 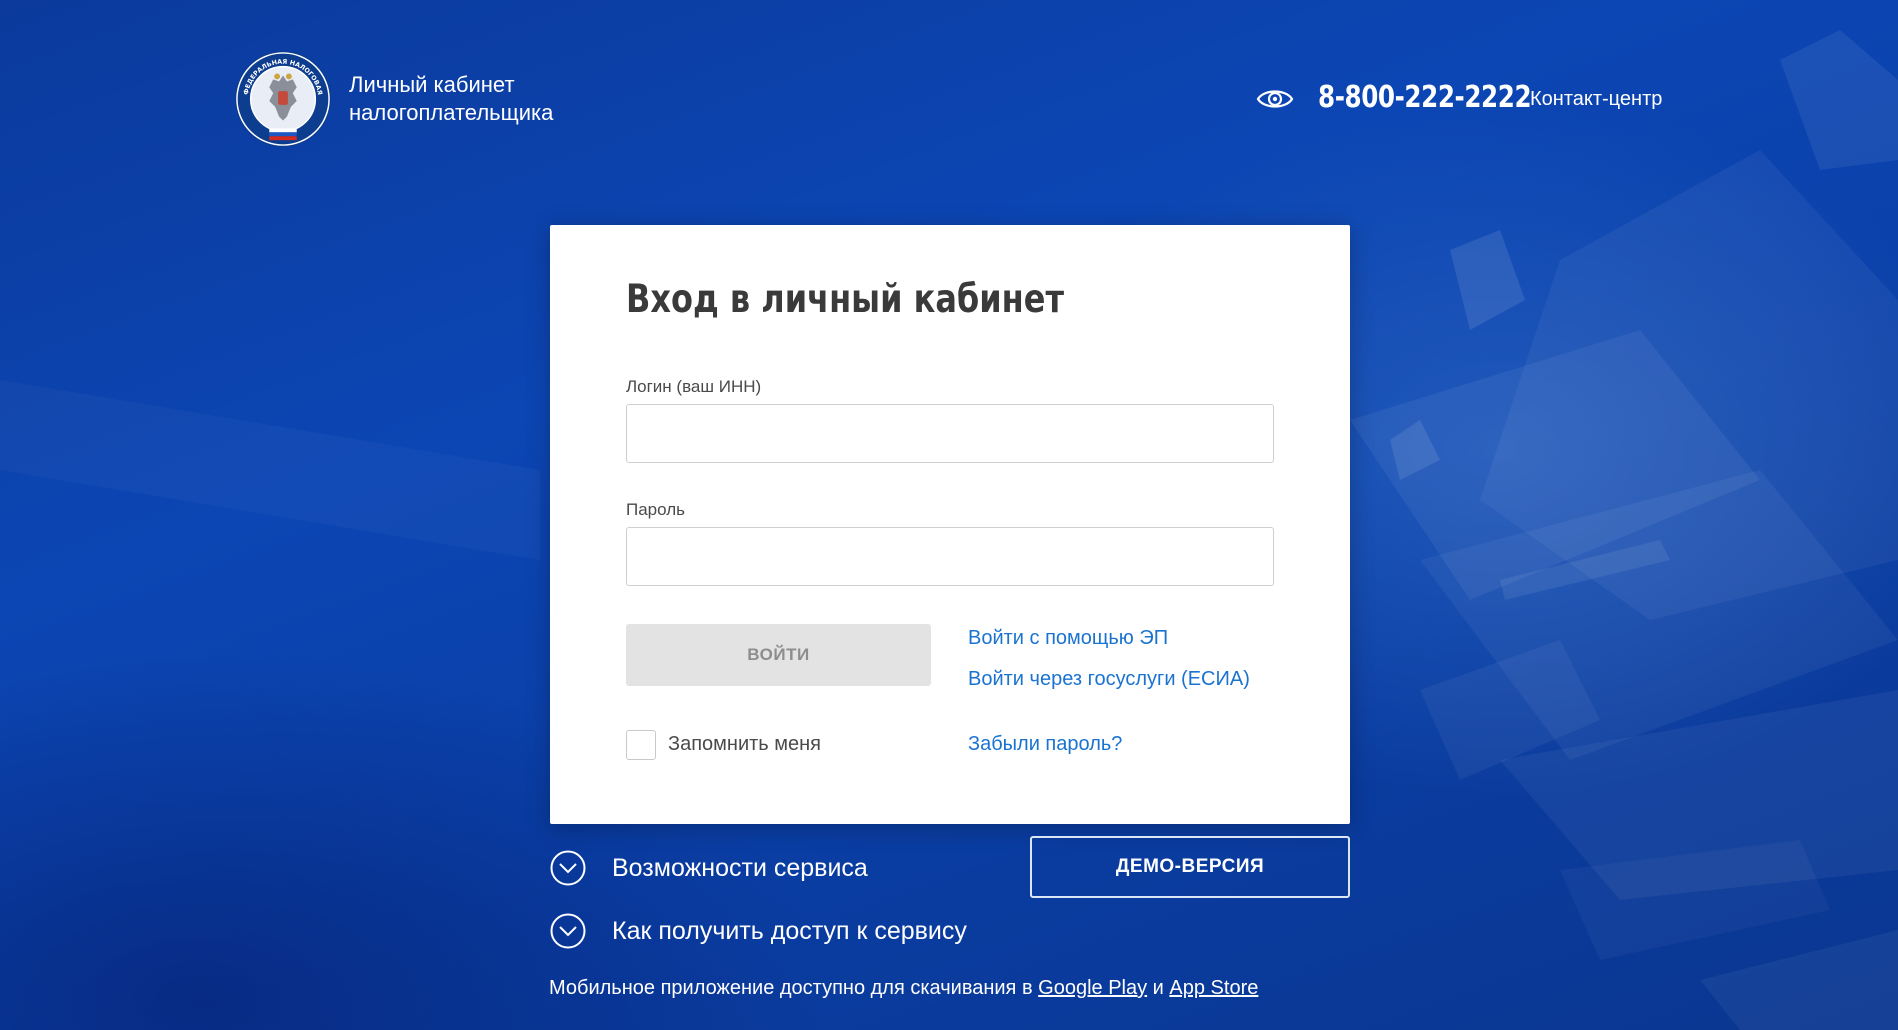 What do you see at coordinates (1213, 988) in the screenshot?
I see `app-store-link: App Store` at bounding box center [1213, 988].